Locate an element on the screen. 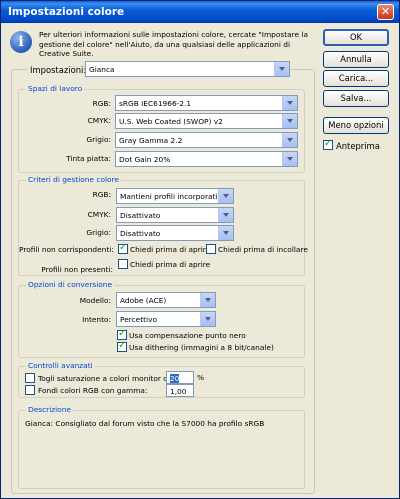 The height and width of the screenshot is (499, 400). mismatch-ask-open-checkbox is located at coordinates (123, 248).